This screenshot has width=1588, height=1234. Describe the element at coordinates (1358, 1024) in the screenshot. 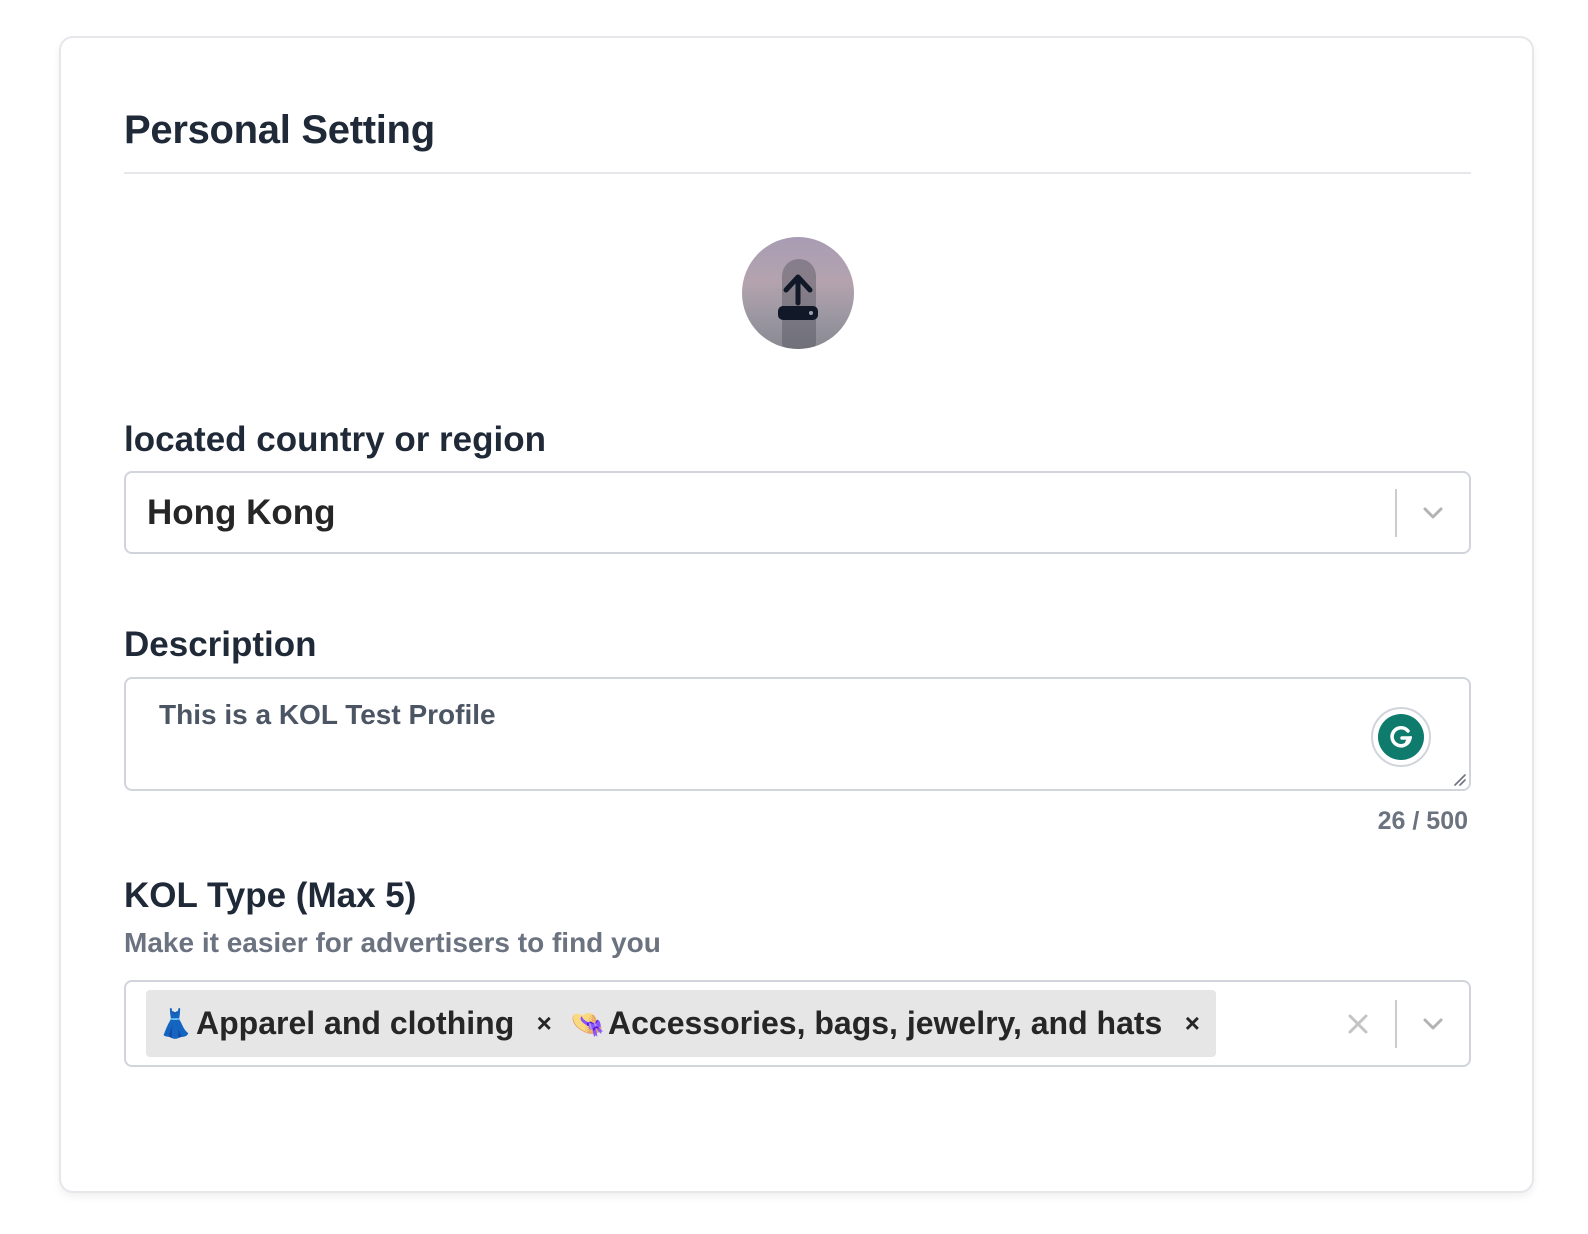

I see `clear-all-icon` at that location.